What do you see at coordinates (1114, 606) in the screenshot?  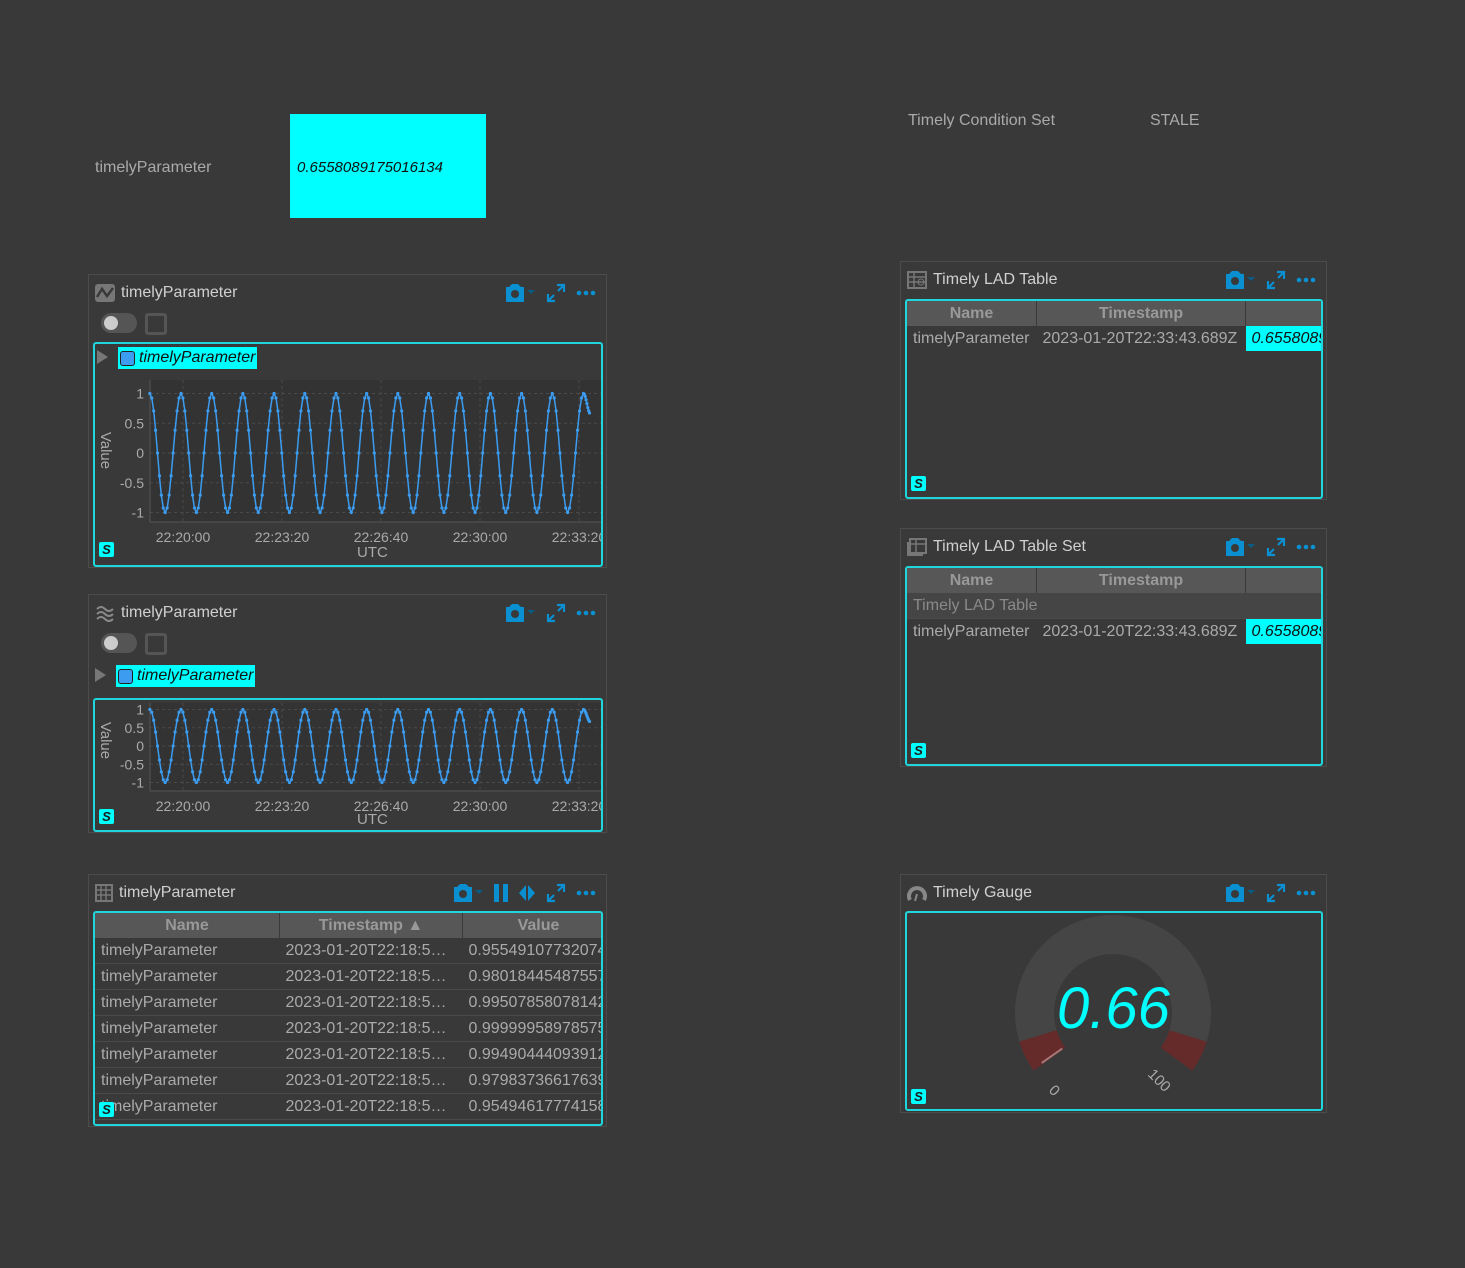 I see `group-row: Timely LAD Table` at bounding box center [1114, 606].